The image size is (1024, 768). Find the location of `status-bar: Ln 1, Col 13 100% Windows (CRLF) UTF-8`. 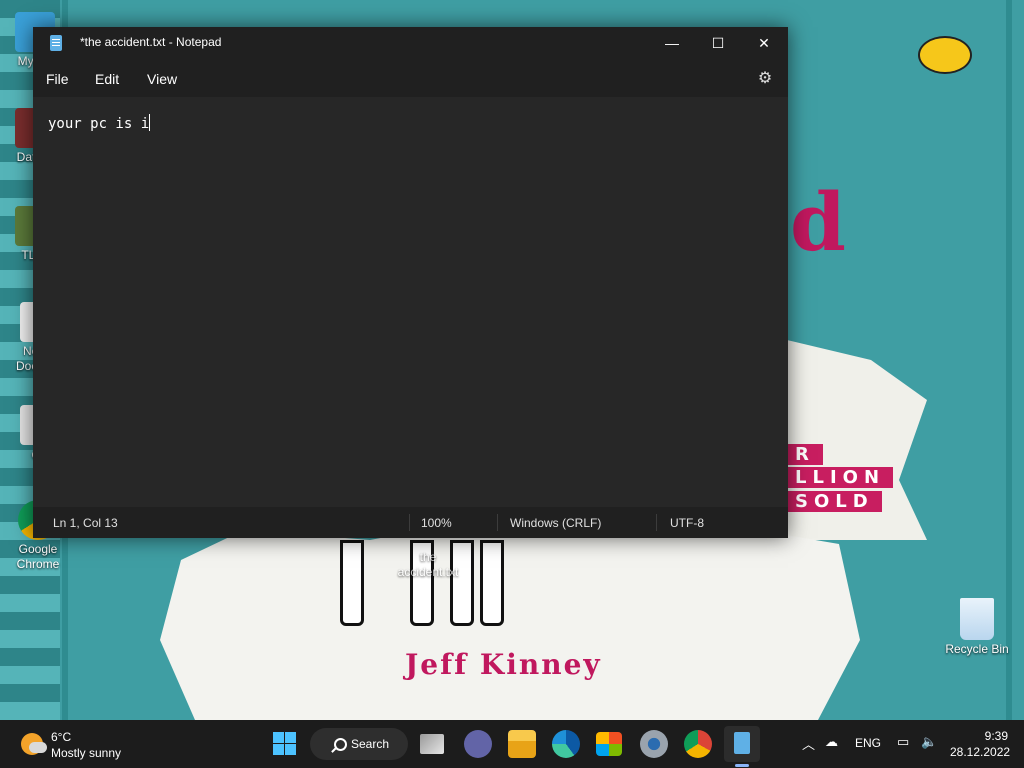

status-bar: Ln 1, Col 13 100% Windows (CRLF) UTF-8 is located at coordinates (410, 522).